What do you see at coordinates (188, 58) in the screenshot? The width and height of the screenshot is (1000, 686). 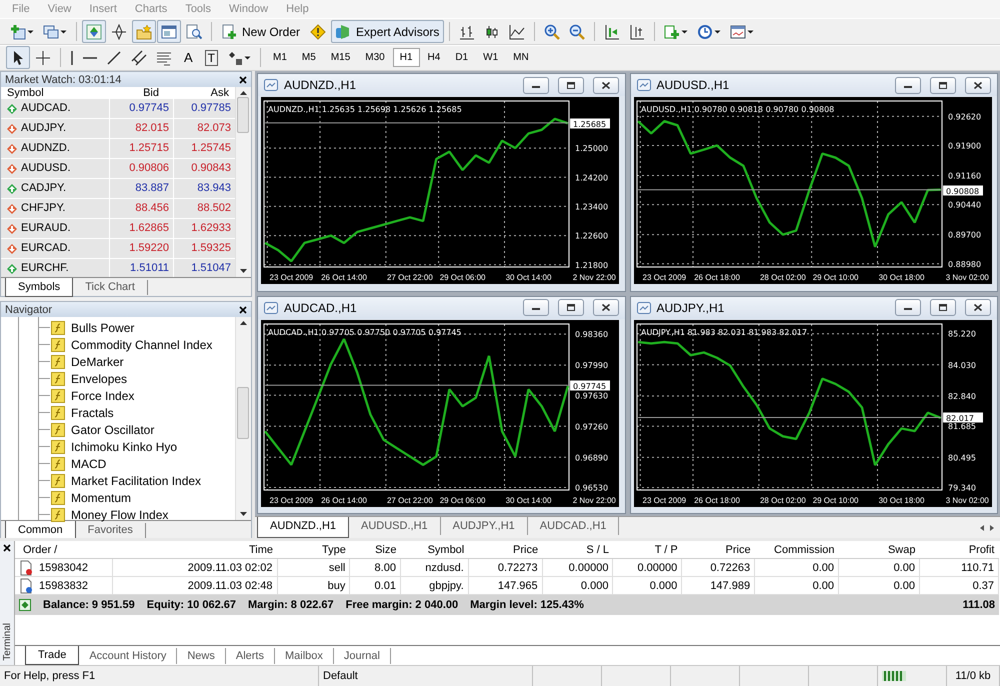 I see `text-tool-button: A` at bounding box center [188, 58].